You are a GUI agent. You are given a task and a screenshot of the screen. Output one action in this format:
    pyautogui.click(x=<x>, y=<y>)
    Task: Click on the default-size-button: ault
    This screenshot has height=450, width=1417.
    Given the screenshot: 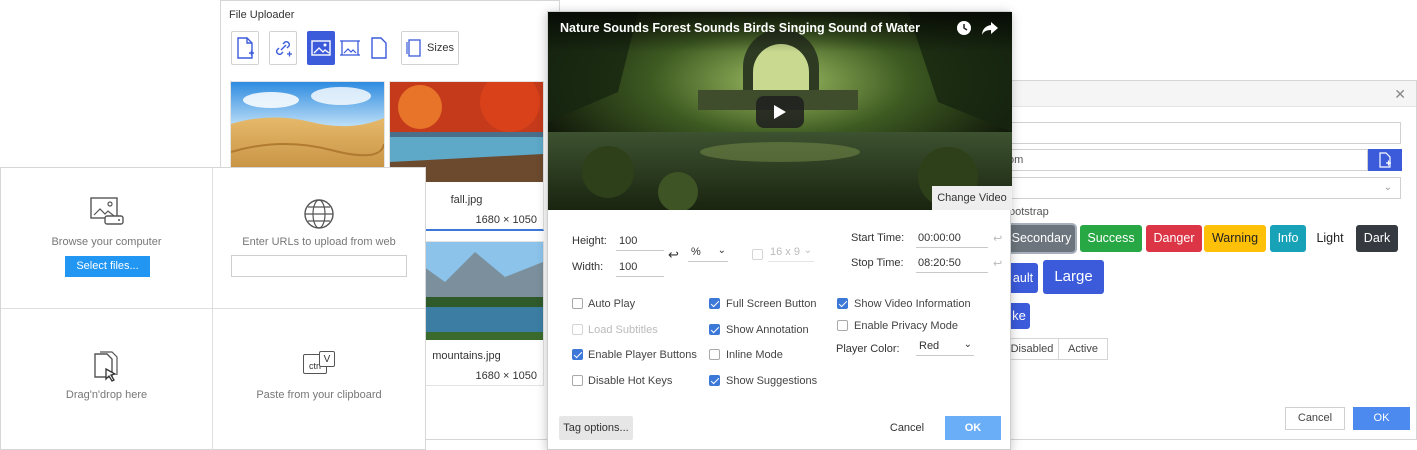 What is the action you would take?
    pyautogui.click(x=1023, y=278)
    